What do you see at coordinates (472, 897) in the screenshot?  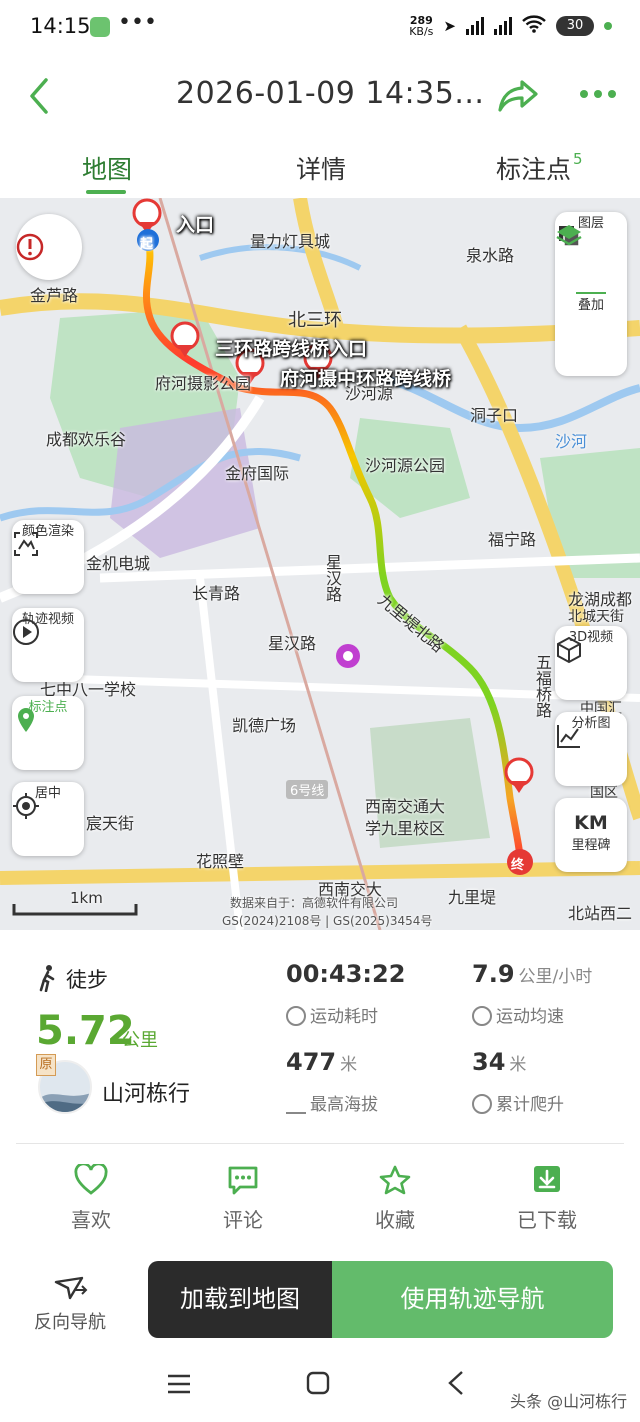 I see `label-jiulidi: 九里堤` at bounding box center [472, 897].